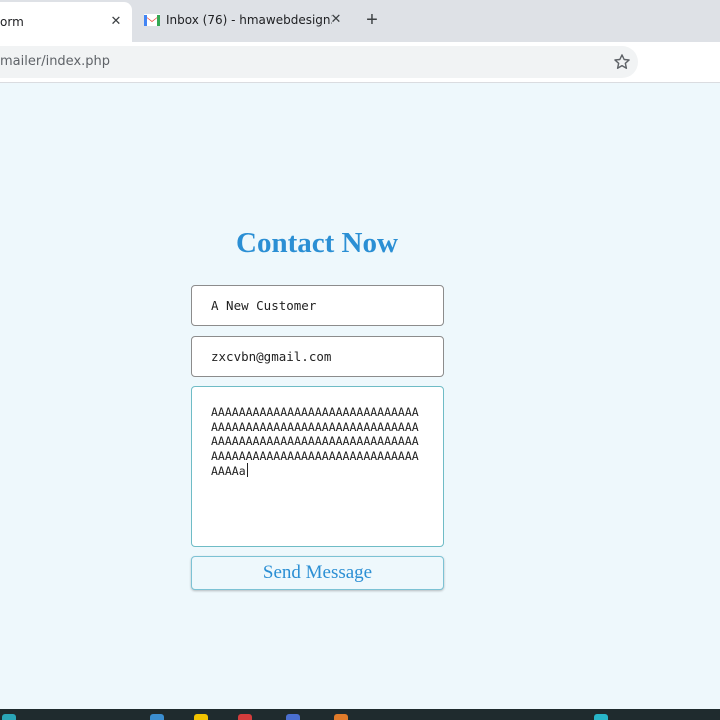 Image resolution: width=720 pixels, height=720 pixels. I want to click on bookmark-star-icon, so click(622, 62).